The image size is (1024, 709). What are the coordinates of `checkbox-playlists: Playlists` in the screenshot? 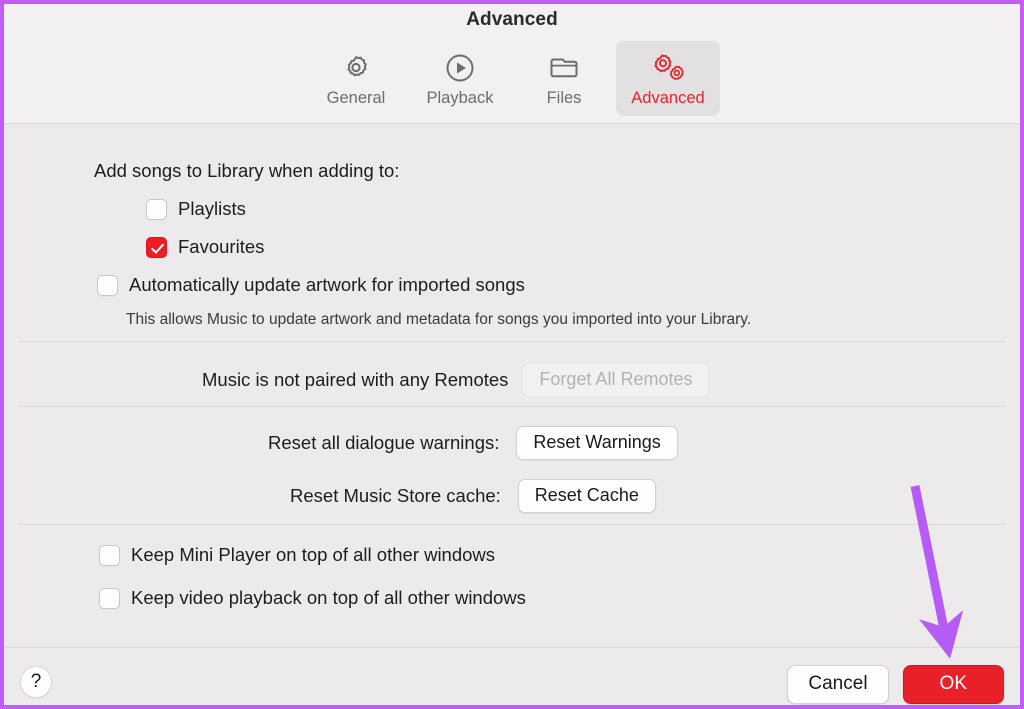 It's located at (196, 209).